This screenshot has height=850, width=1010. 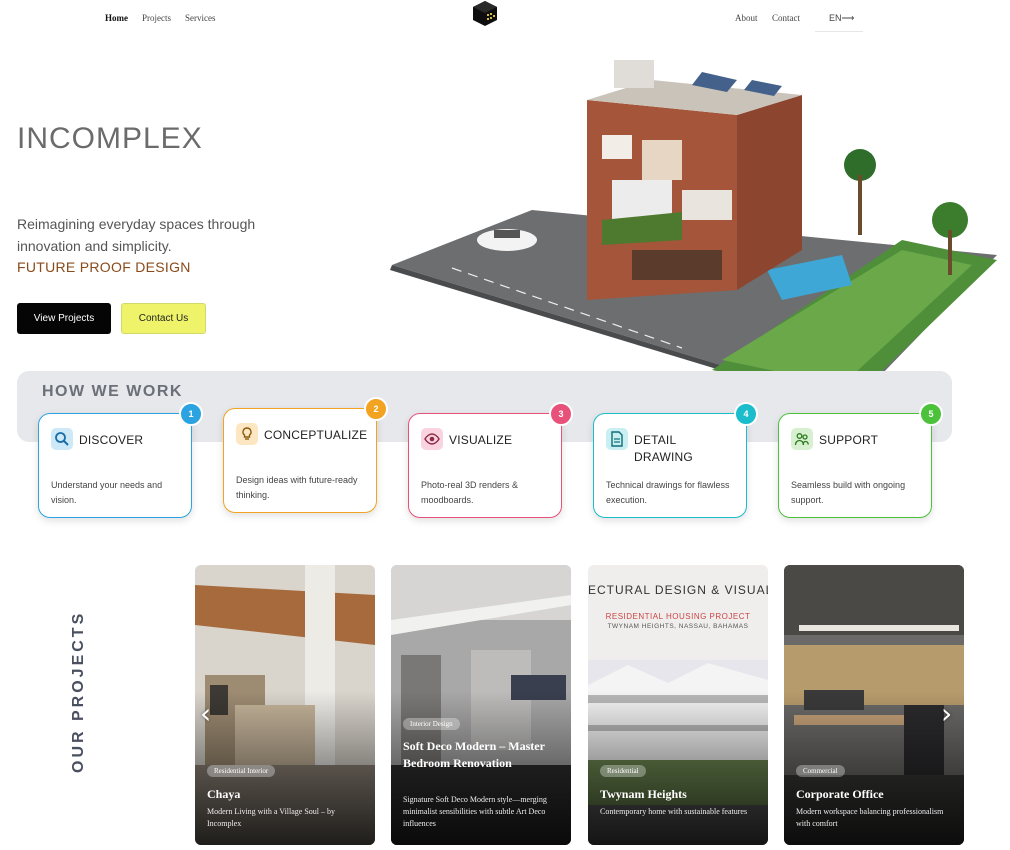 What do you see at coordinates (505, 18) in the screenshot?
I see `top-nav: Home Projects Services About Contact EN⟶` at bounding box center [505, 18].